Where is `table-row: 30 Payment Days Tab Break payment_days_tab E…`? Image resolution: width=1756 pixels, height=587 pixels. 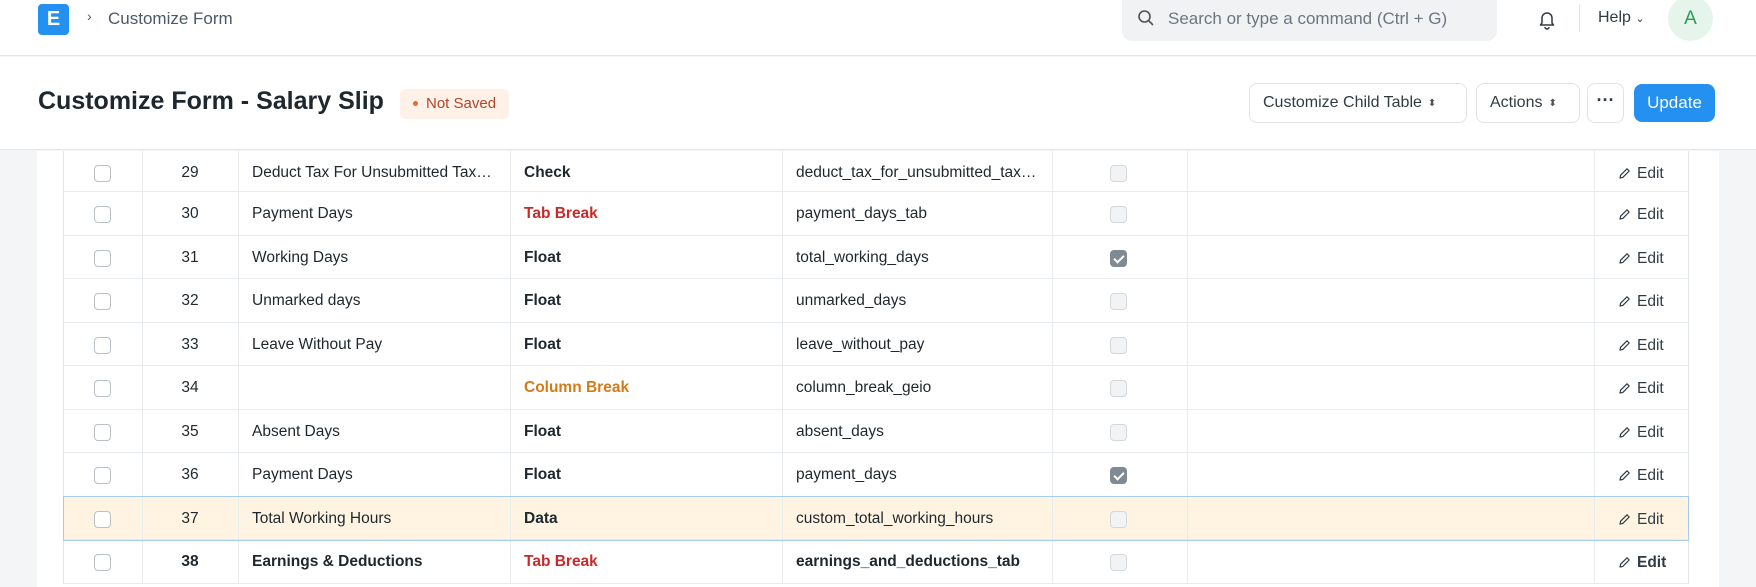 table-row: 30 Payment Days Tab Break payment_days_tab E… is located at coordinates (876, 214).